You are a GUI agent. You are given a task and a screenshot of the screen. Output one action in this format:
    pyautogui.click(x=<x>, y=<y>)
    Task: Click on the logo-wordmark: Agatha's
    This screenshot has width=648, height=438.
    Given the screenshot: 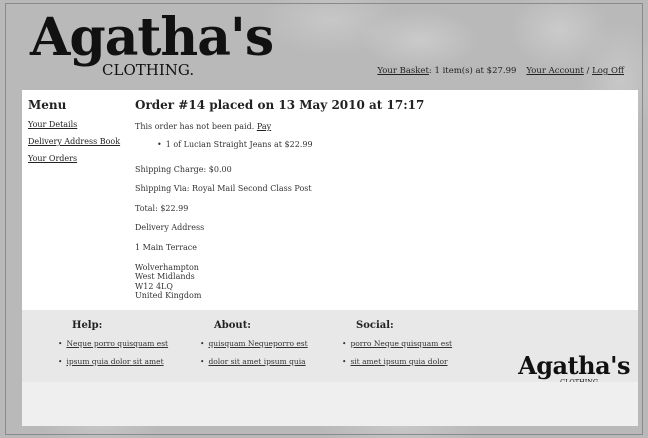 What is the action you would take?
    pyautogui.click(x=152, y=38)
    